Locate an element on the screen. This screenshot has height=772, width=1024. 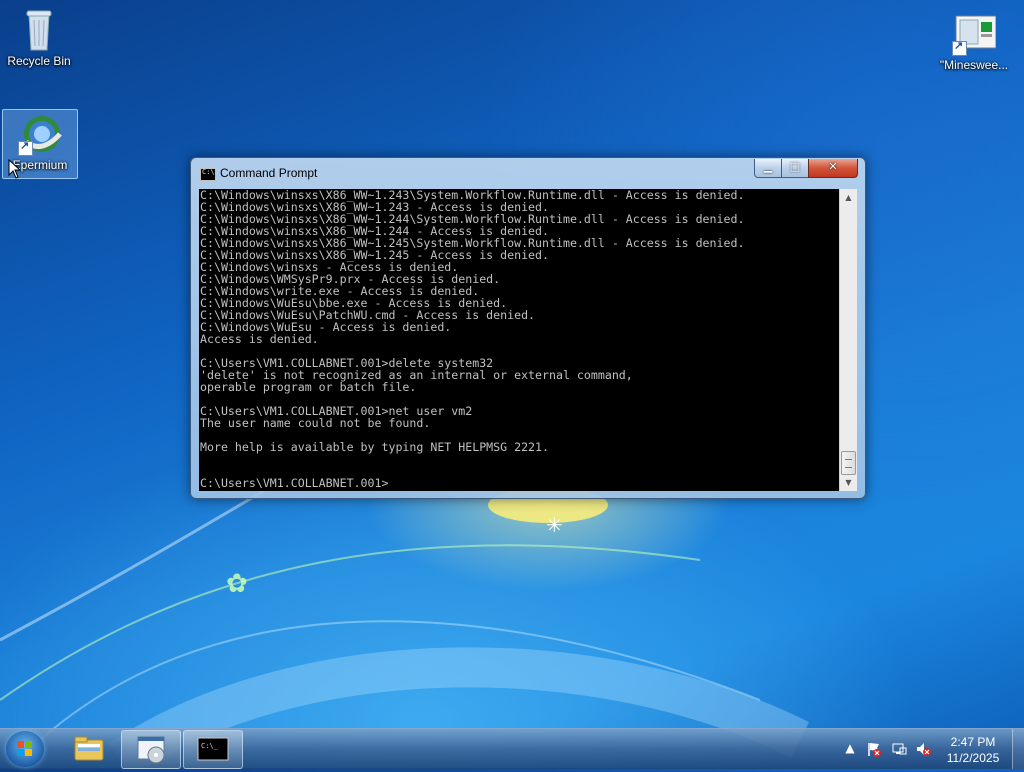
window-title: Command Prompt is located at coordinates (269, 173).